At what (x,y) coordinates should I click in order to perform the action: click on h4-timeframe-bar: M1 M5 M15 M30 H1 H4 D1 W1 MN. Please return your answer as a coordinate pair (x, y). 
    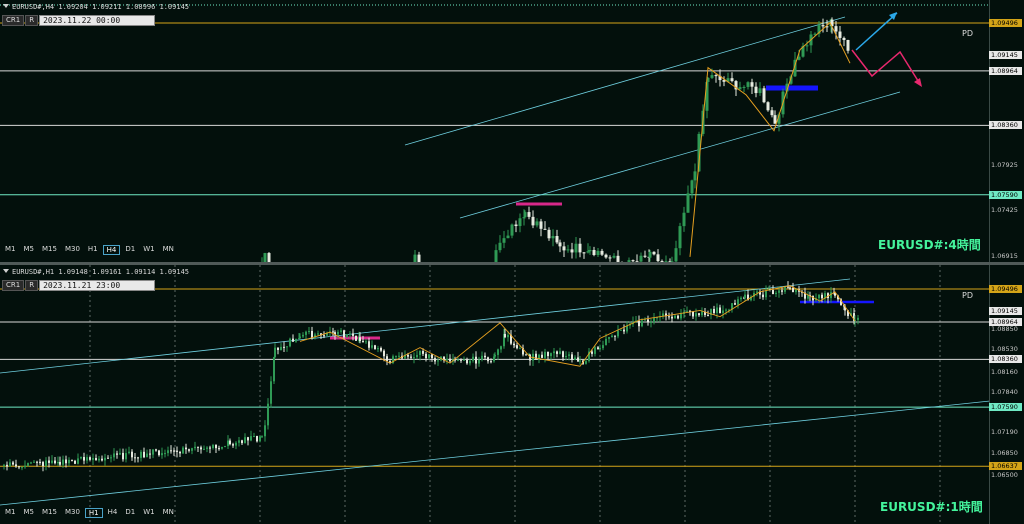
    Looking at the image, I should click on (89, 250).